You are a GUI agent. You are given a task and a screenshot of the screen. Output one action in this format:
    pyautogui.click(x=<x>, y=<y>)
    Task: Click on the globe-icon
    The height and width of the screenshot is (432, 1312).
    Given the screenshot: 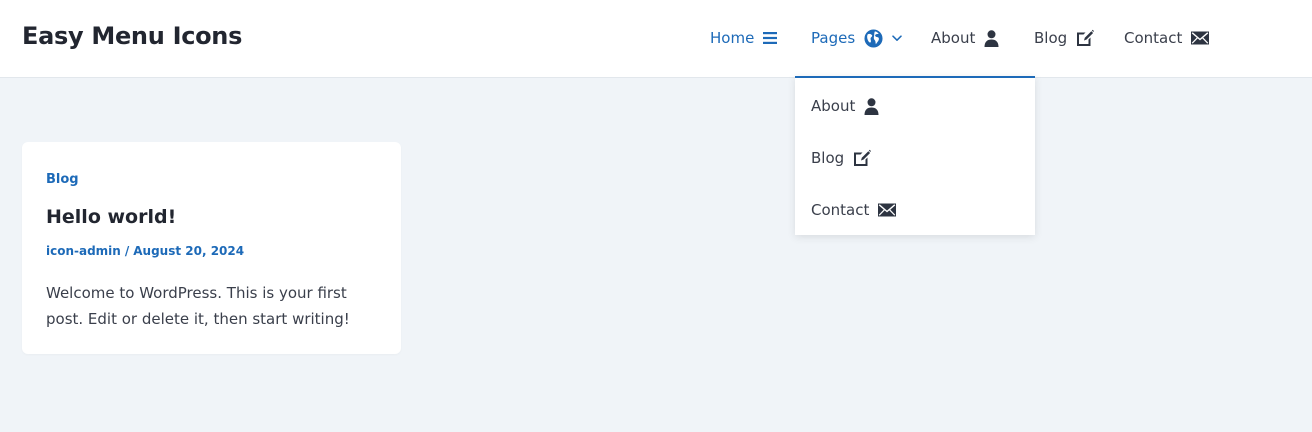 What is the action you would take?
    pyautogui.click(x=873, y=38)
    